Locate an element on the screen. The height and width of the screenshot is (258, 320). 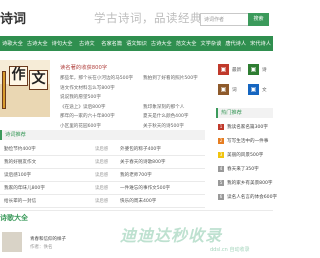
row-left-link: 给长辈的一封信 is located at coordinates (20, 201).